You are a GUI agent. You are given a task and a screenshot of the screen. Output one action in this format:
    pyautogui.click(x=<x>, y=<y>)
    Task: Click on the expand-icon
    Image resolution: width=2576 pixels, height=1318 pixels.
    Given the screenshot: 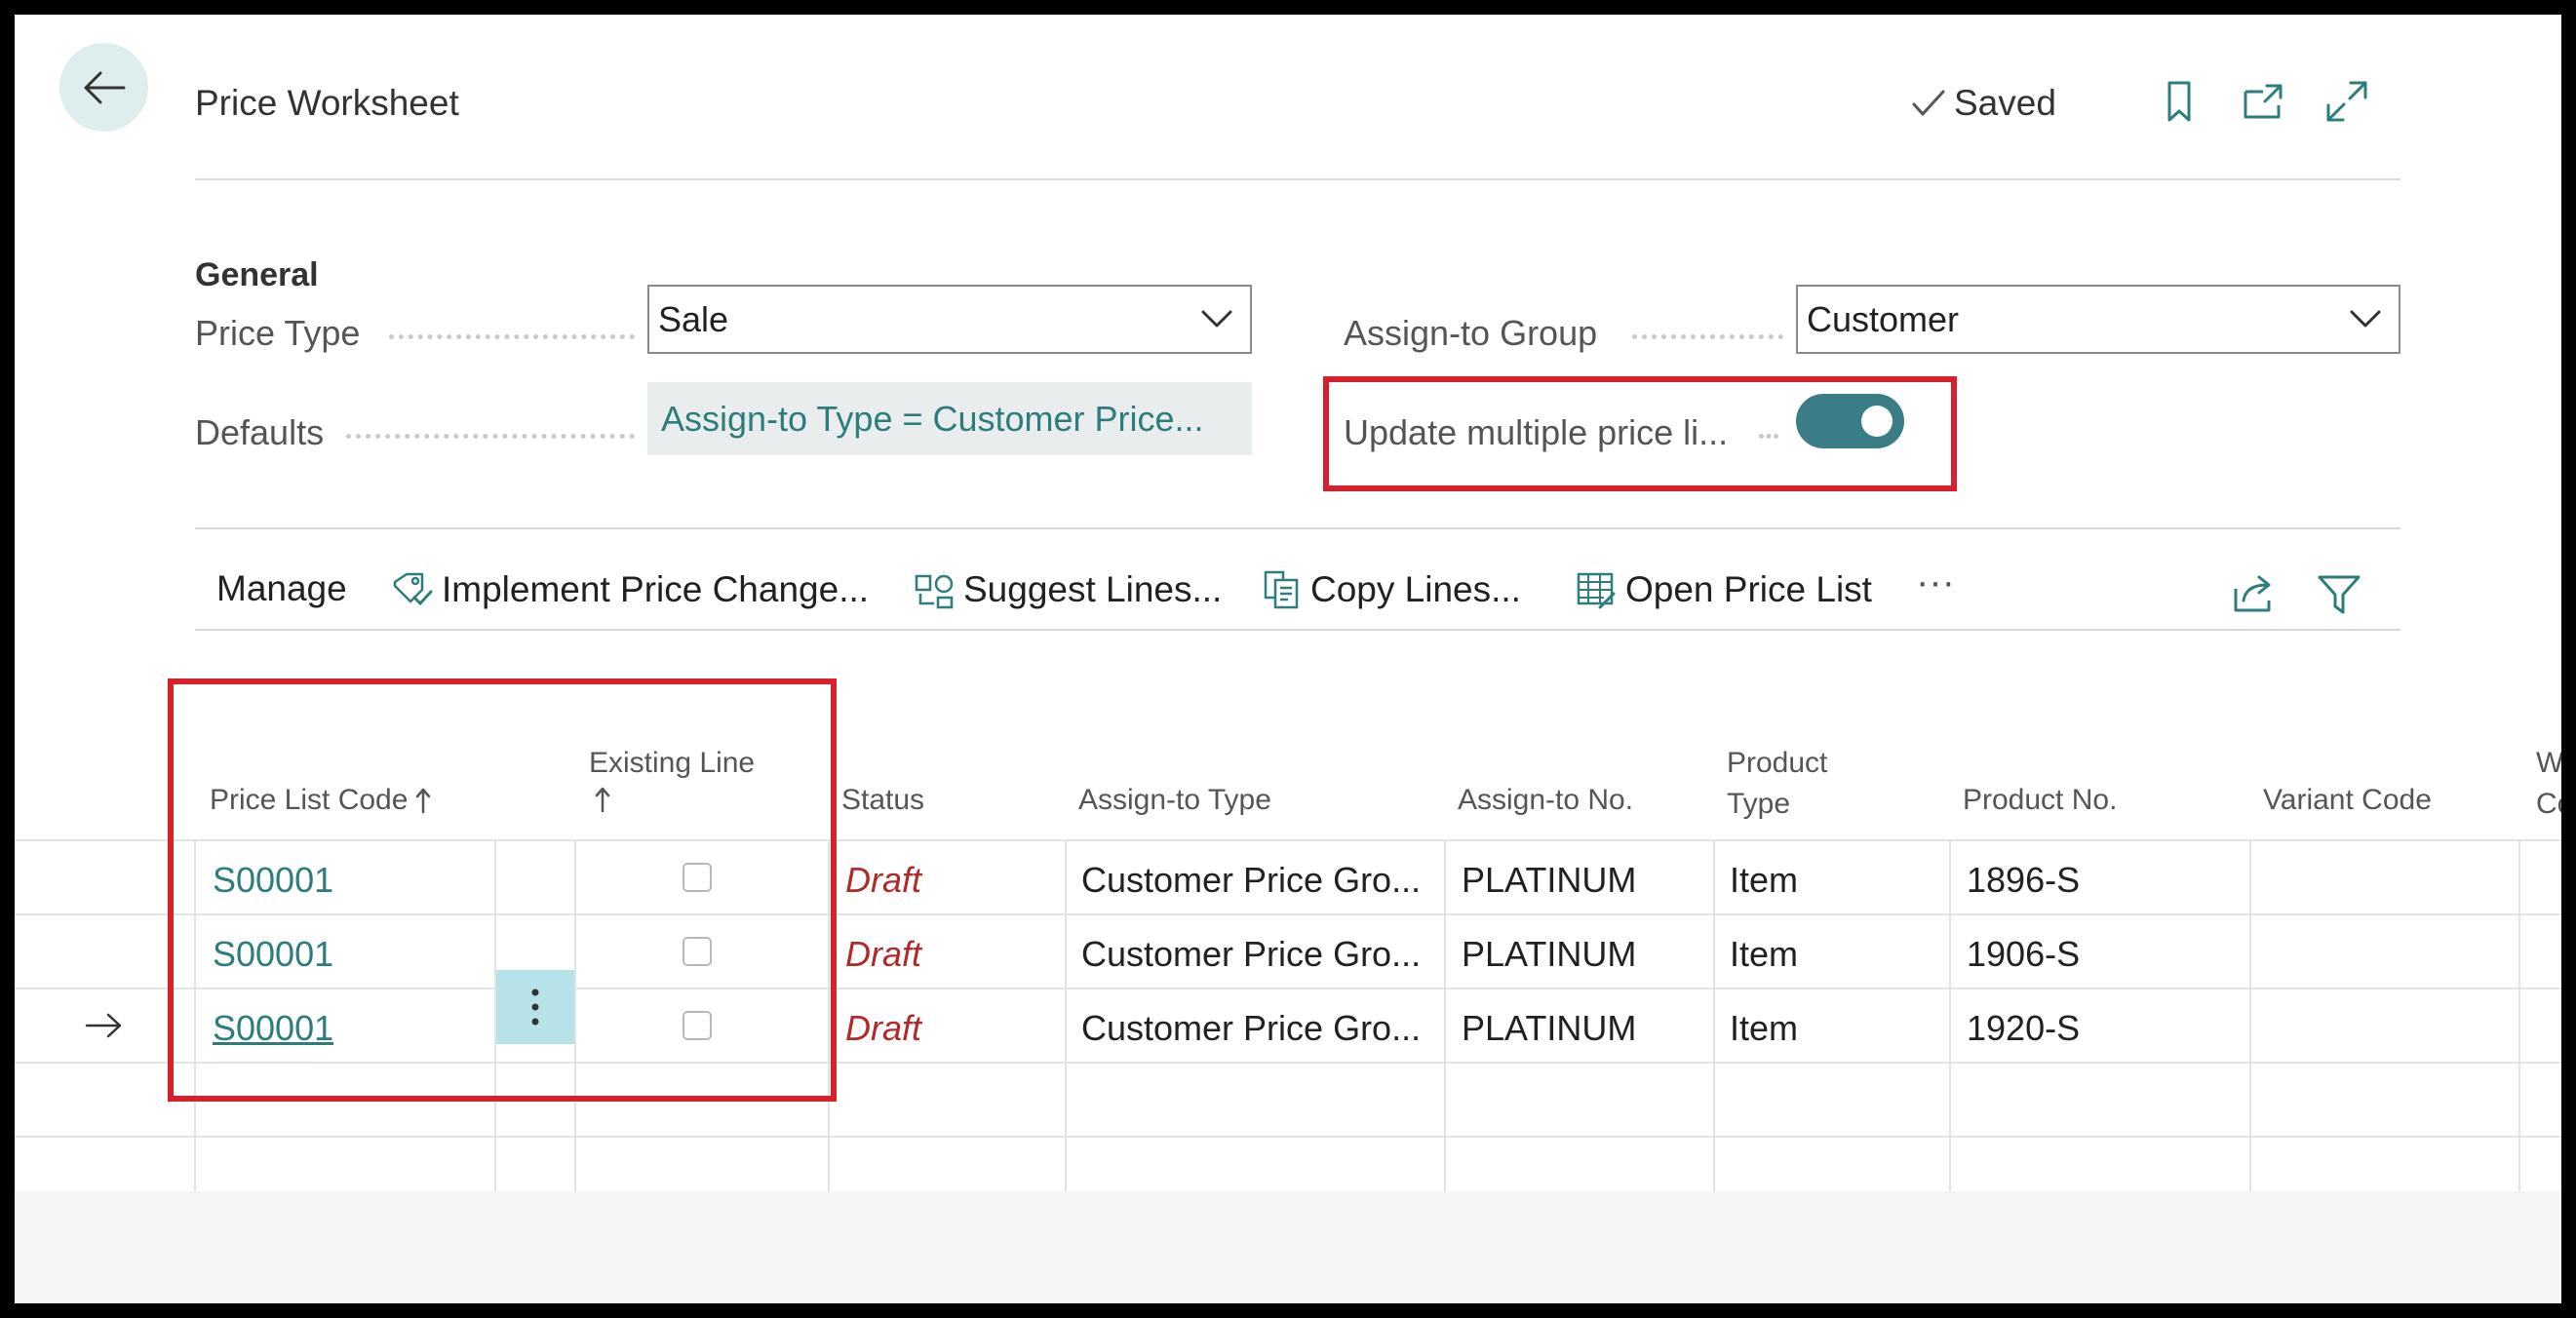 What is the action you would take?
    pyautogui.click(x=2346, y=101)
    